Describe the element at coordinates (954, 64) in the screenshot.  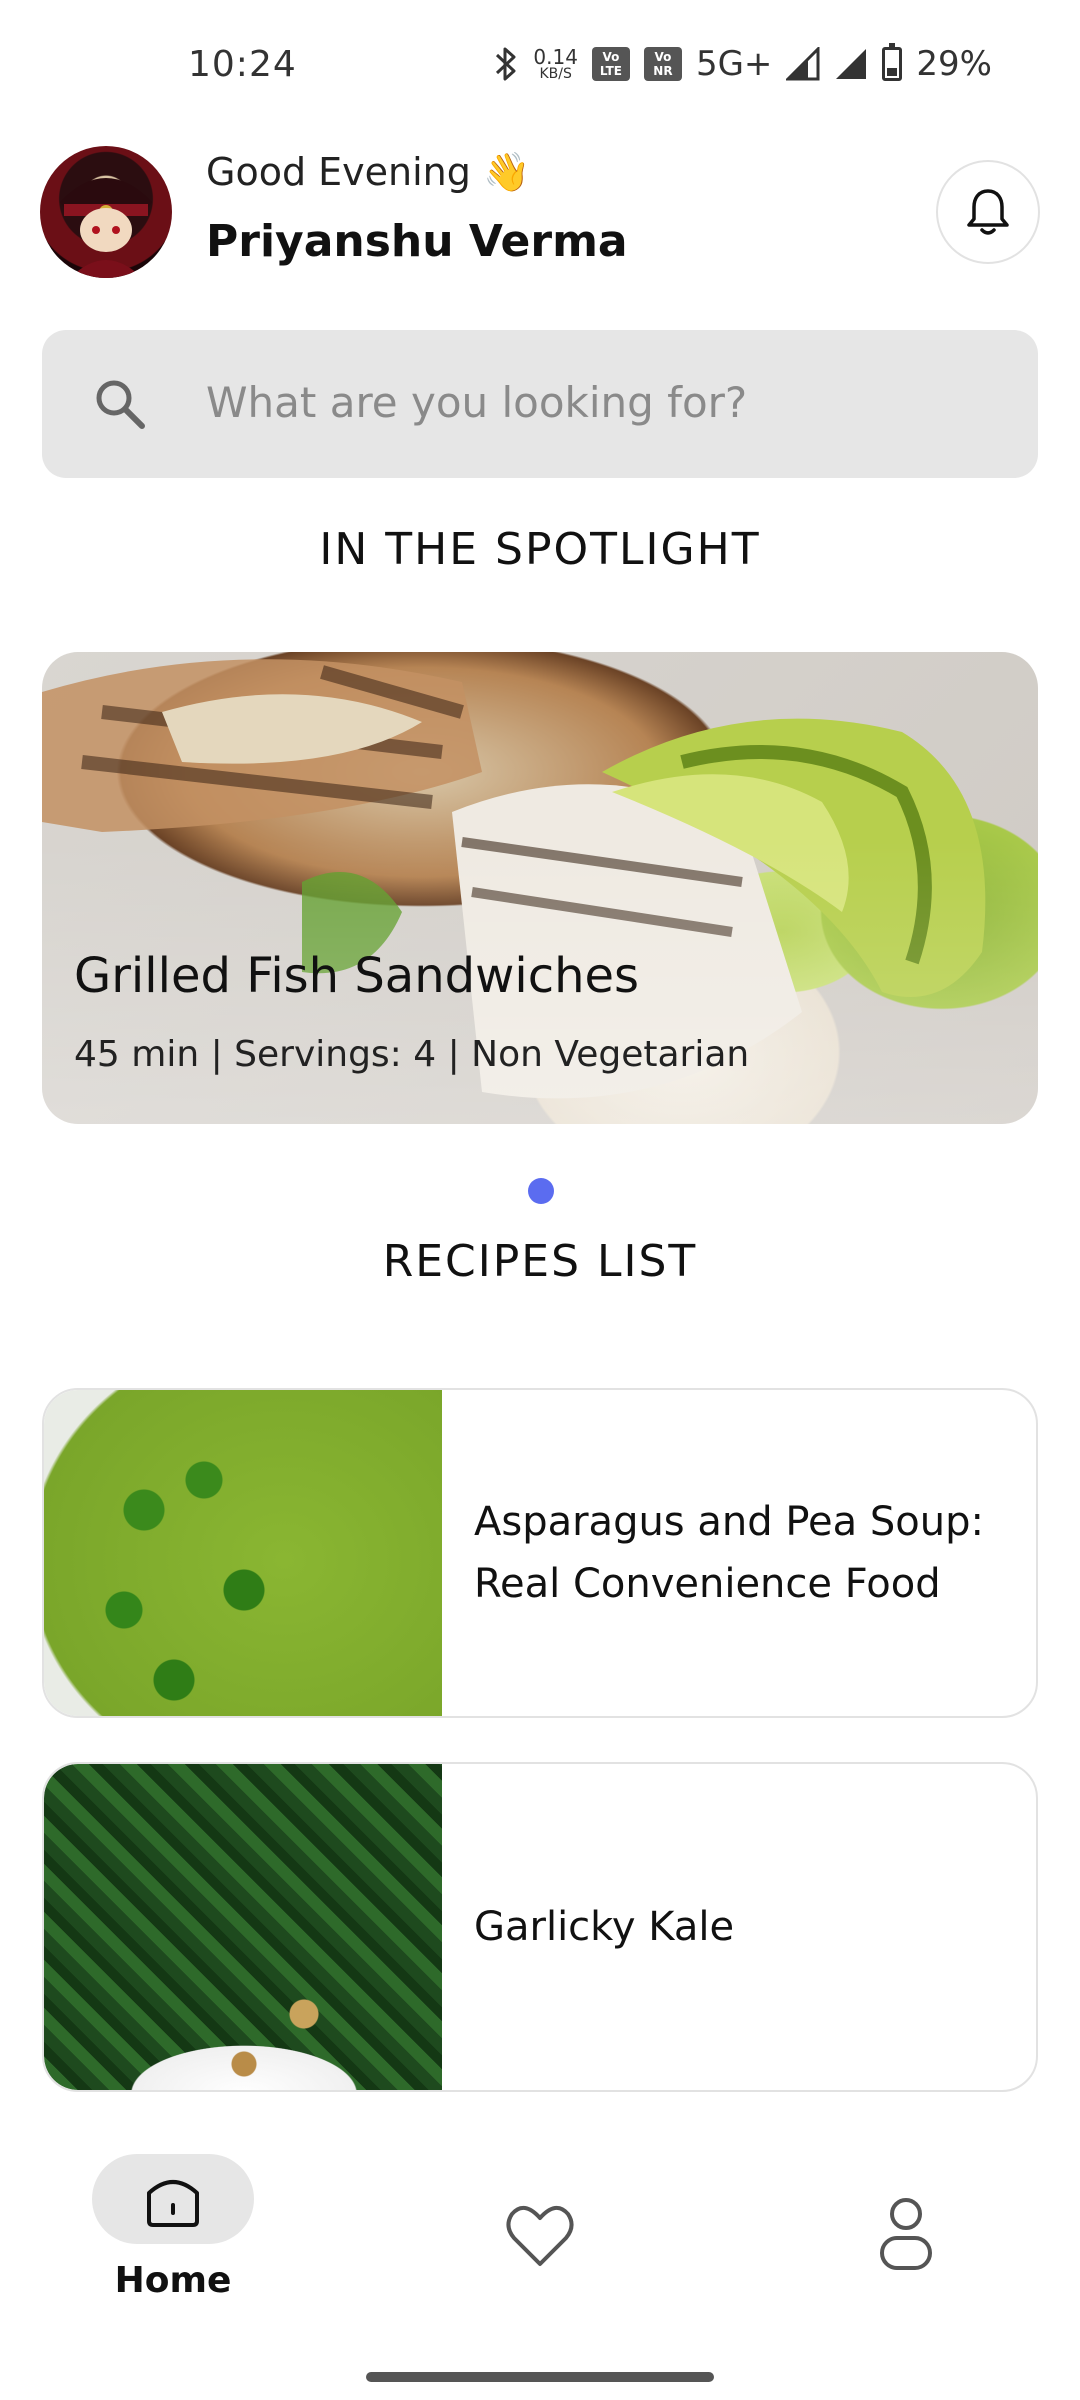
I see `battery-level: 29%` at that location.